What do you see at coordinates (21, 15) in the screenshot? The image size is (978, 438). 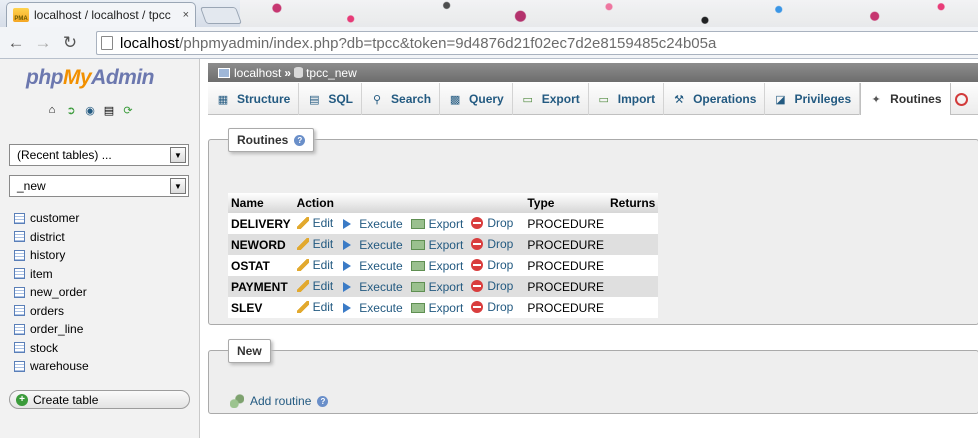 I see `pma-favicon-icon: PMA` at bounding box center [21, 15].